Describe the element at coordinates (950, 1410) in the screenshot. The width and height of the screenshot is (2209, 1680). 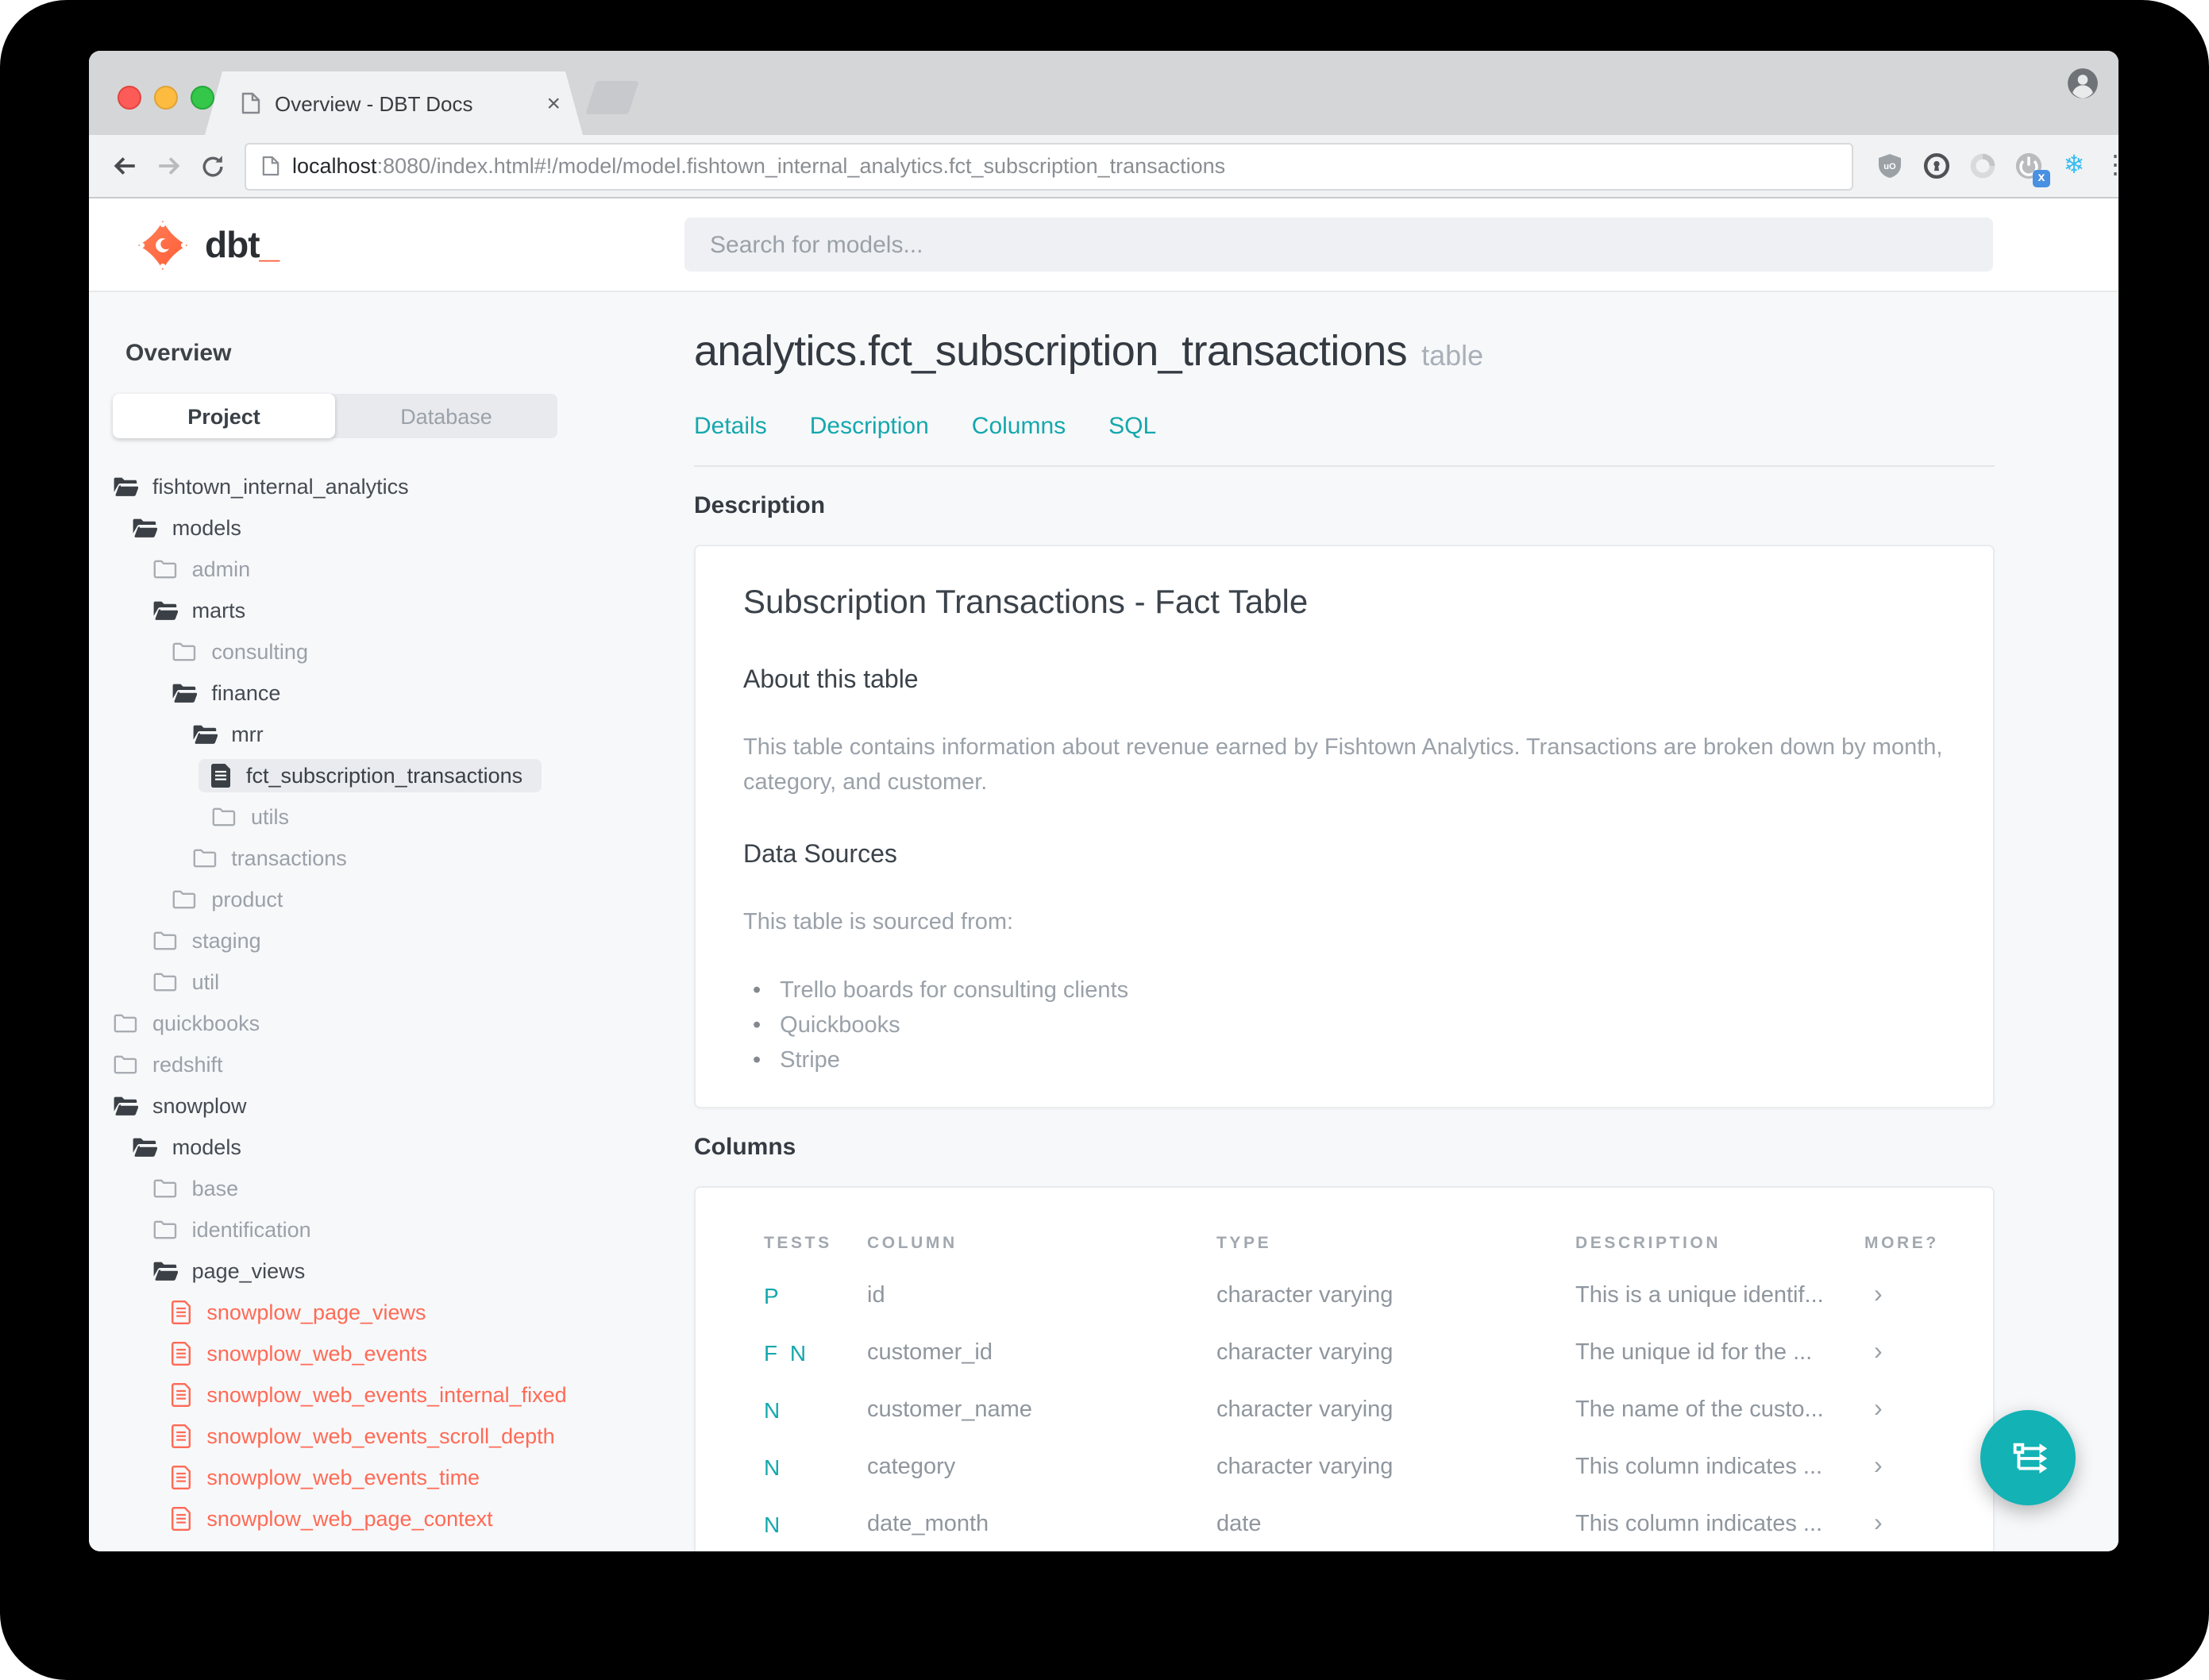
I see `cell-column: customer_name` at that location.